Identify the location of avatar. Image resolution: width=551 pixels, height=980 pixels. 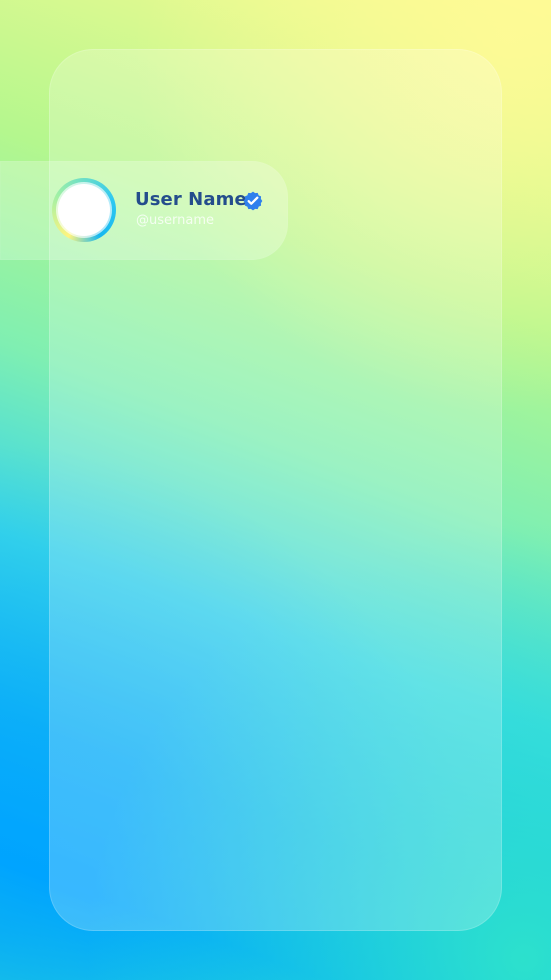
(84, 210).